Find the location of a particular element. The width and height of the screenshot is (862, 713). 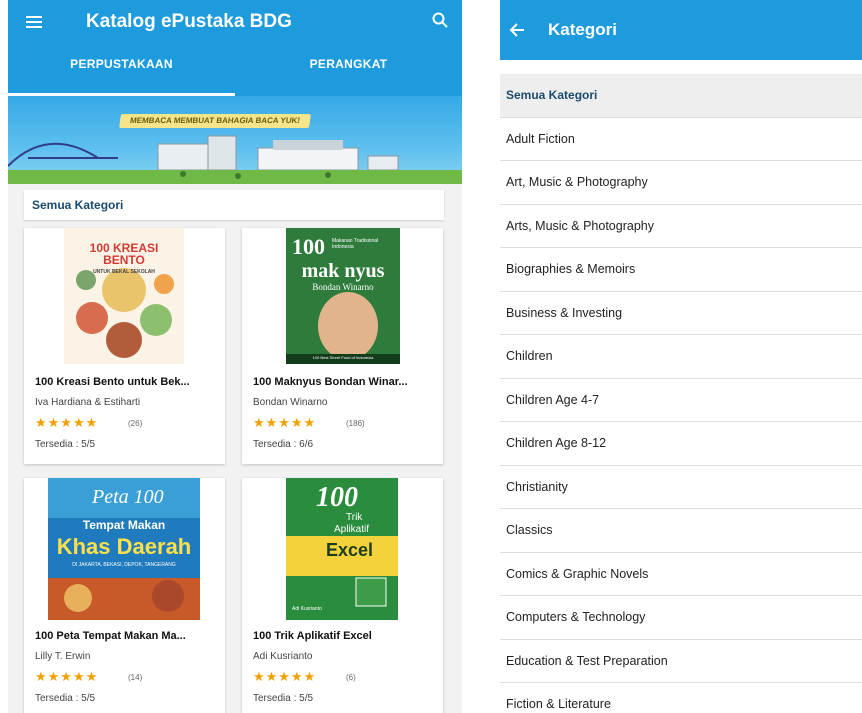

app-bar: Katalog ePustaka BDG is located at coordinates (235, 22).